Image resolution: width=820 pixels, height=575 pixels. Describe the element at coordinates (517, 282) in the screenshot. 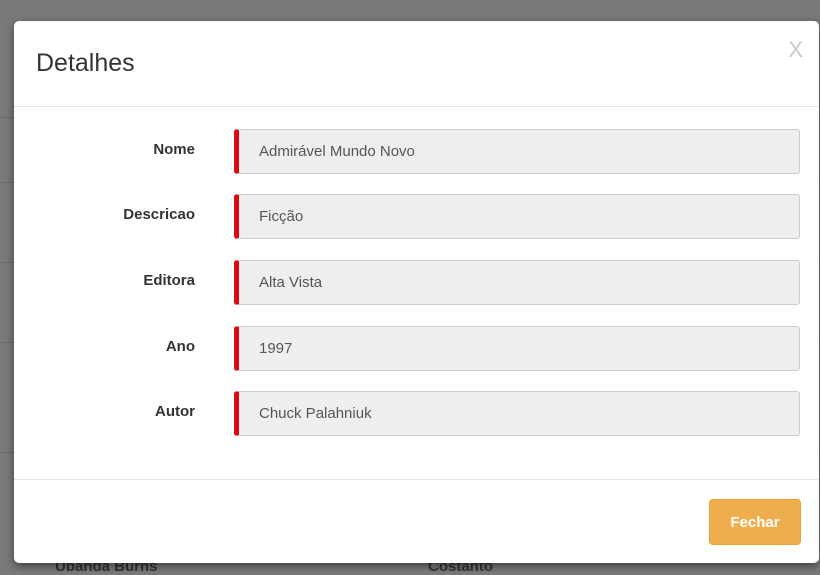

I see `editora-field: Alta Vista` at that location.